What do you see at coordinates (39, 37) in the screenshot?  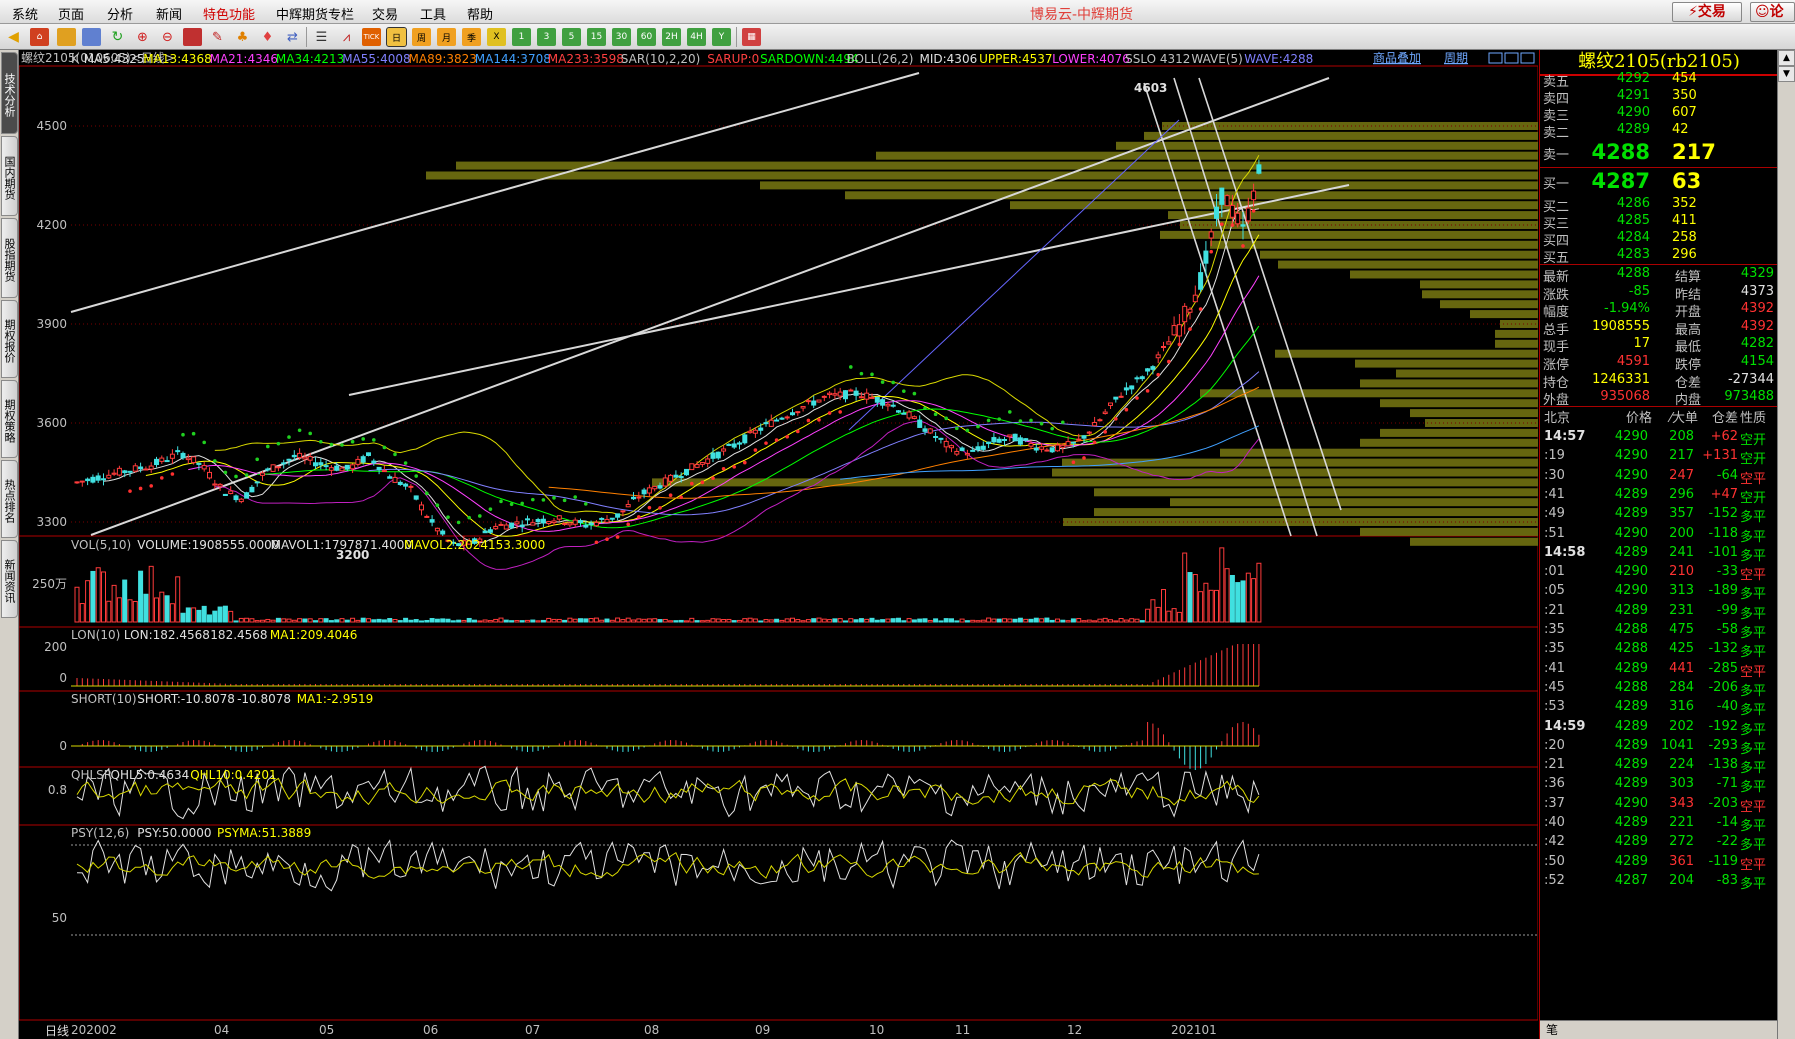 I see `home-icon: ⌂` at bounding box center [39, 37].